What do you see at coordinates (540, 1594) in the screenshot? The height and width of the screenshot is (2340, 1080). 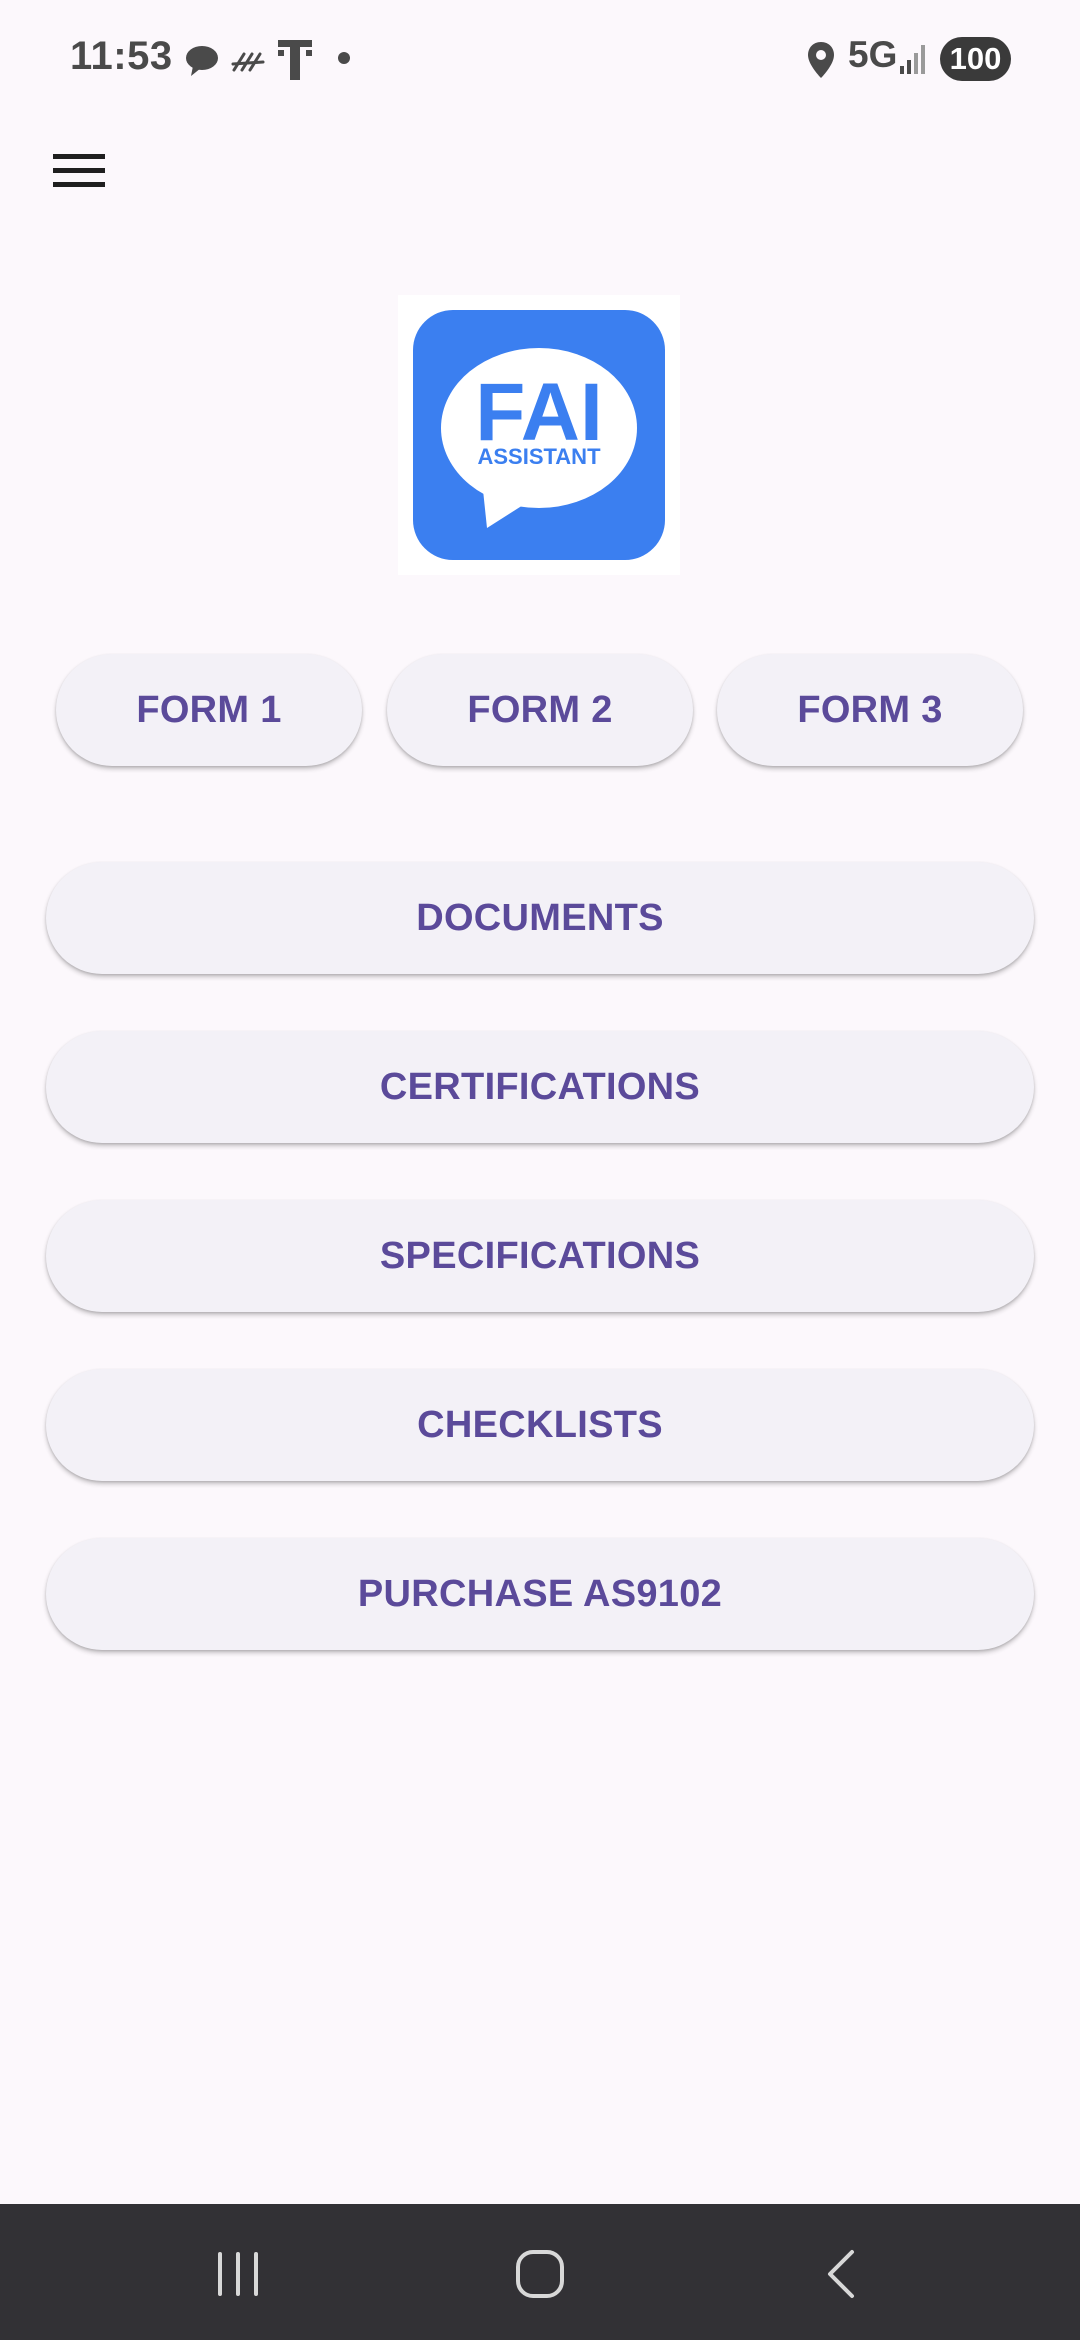 I see `purchase-as9102-button: PURCHASE AS9102` at bounding box center [540, 1594].